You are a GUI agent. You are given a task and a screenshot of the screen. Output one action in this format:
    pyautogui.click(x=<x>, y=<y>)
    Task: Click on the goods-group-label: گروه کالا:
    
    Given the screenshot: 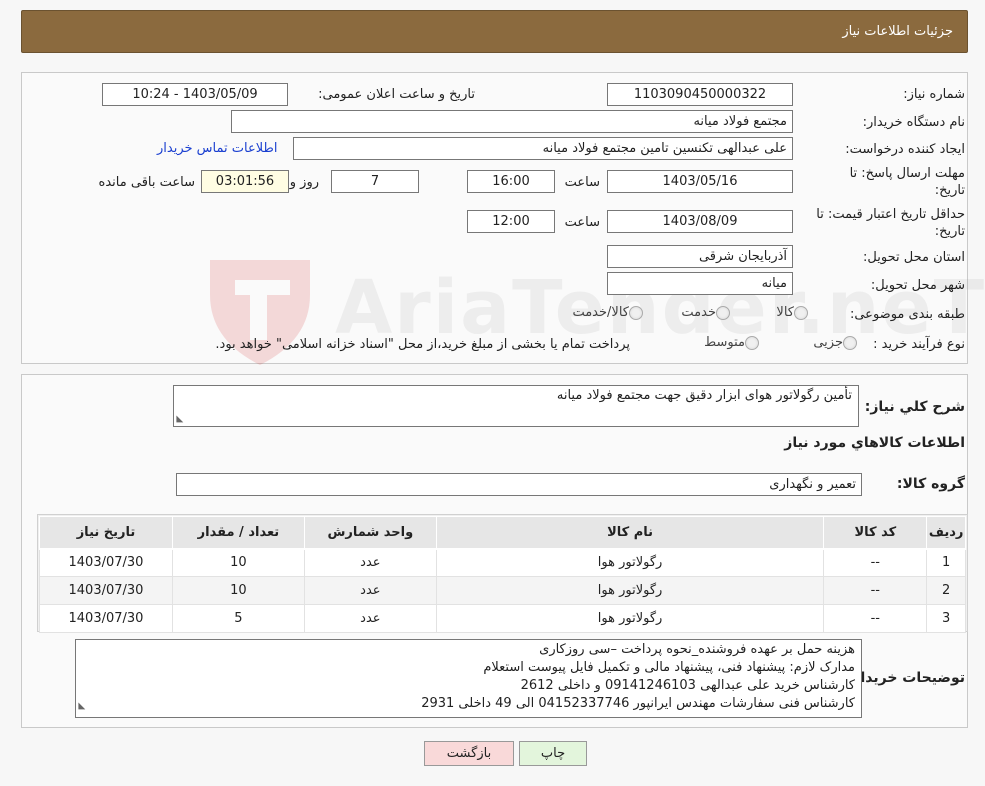 What is the action you would take?
    pyautogui.click(x=930, y=484)
    